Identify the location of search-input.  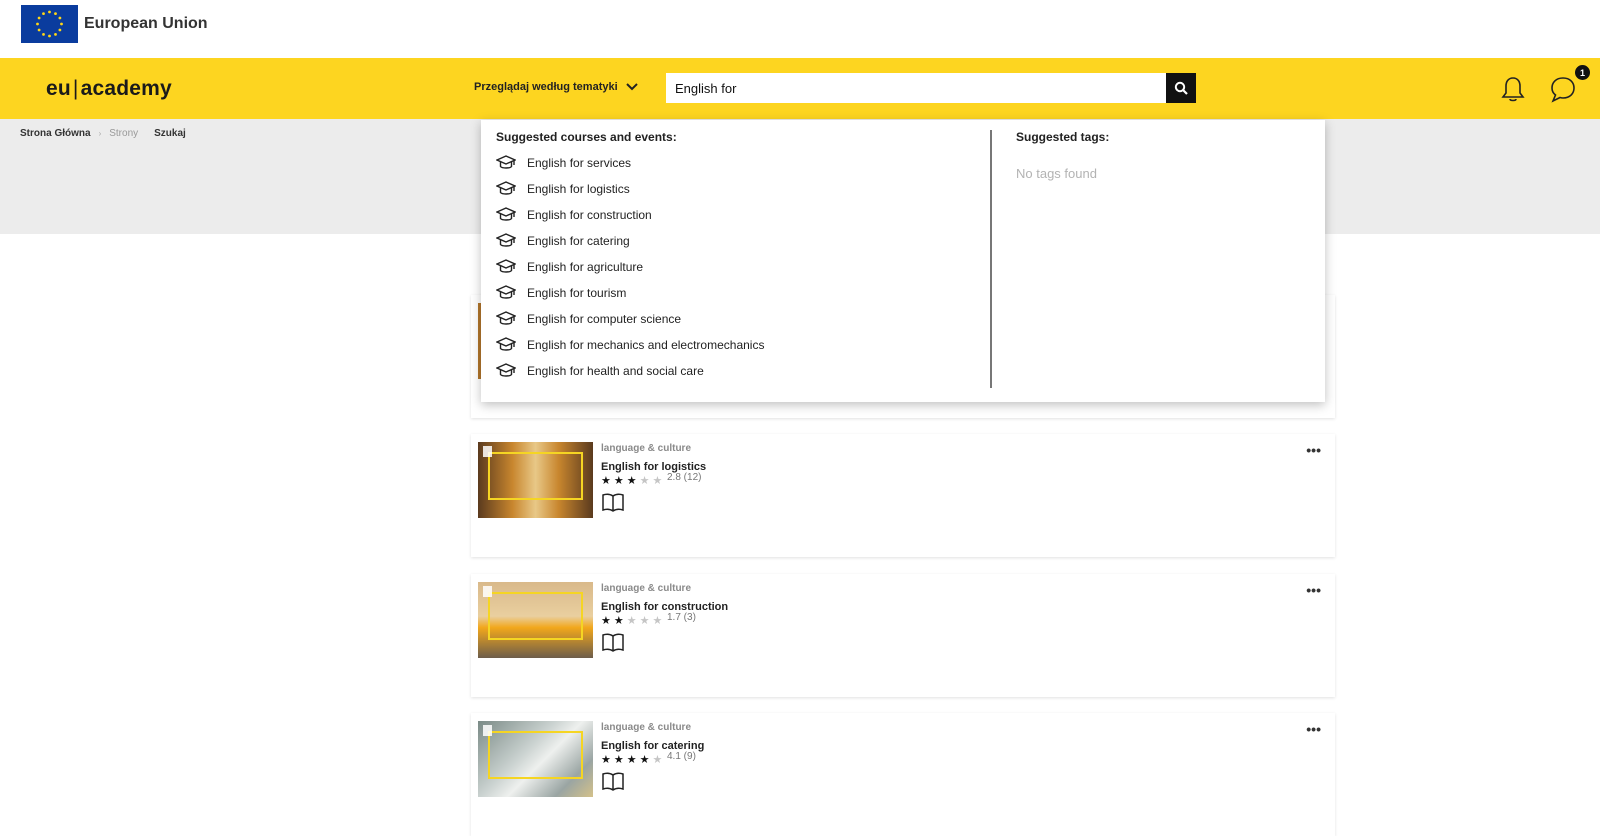
(916, 88).